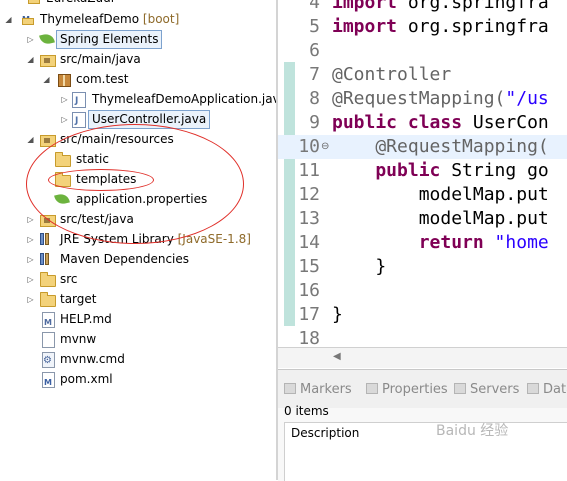  What do you see at coordinates (86, 379) in the screenshot?
I see `tree-item-label: pom.xml` at bounding box center [86, 379].